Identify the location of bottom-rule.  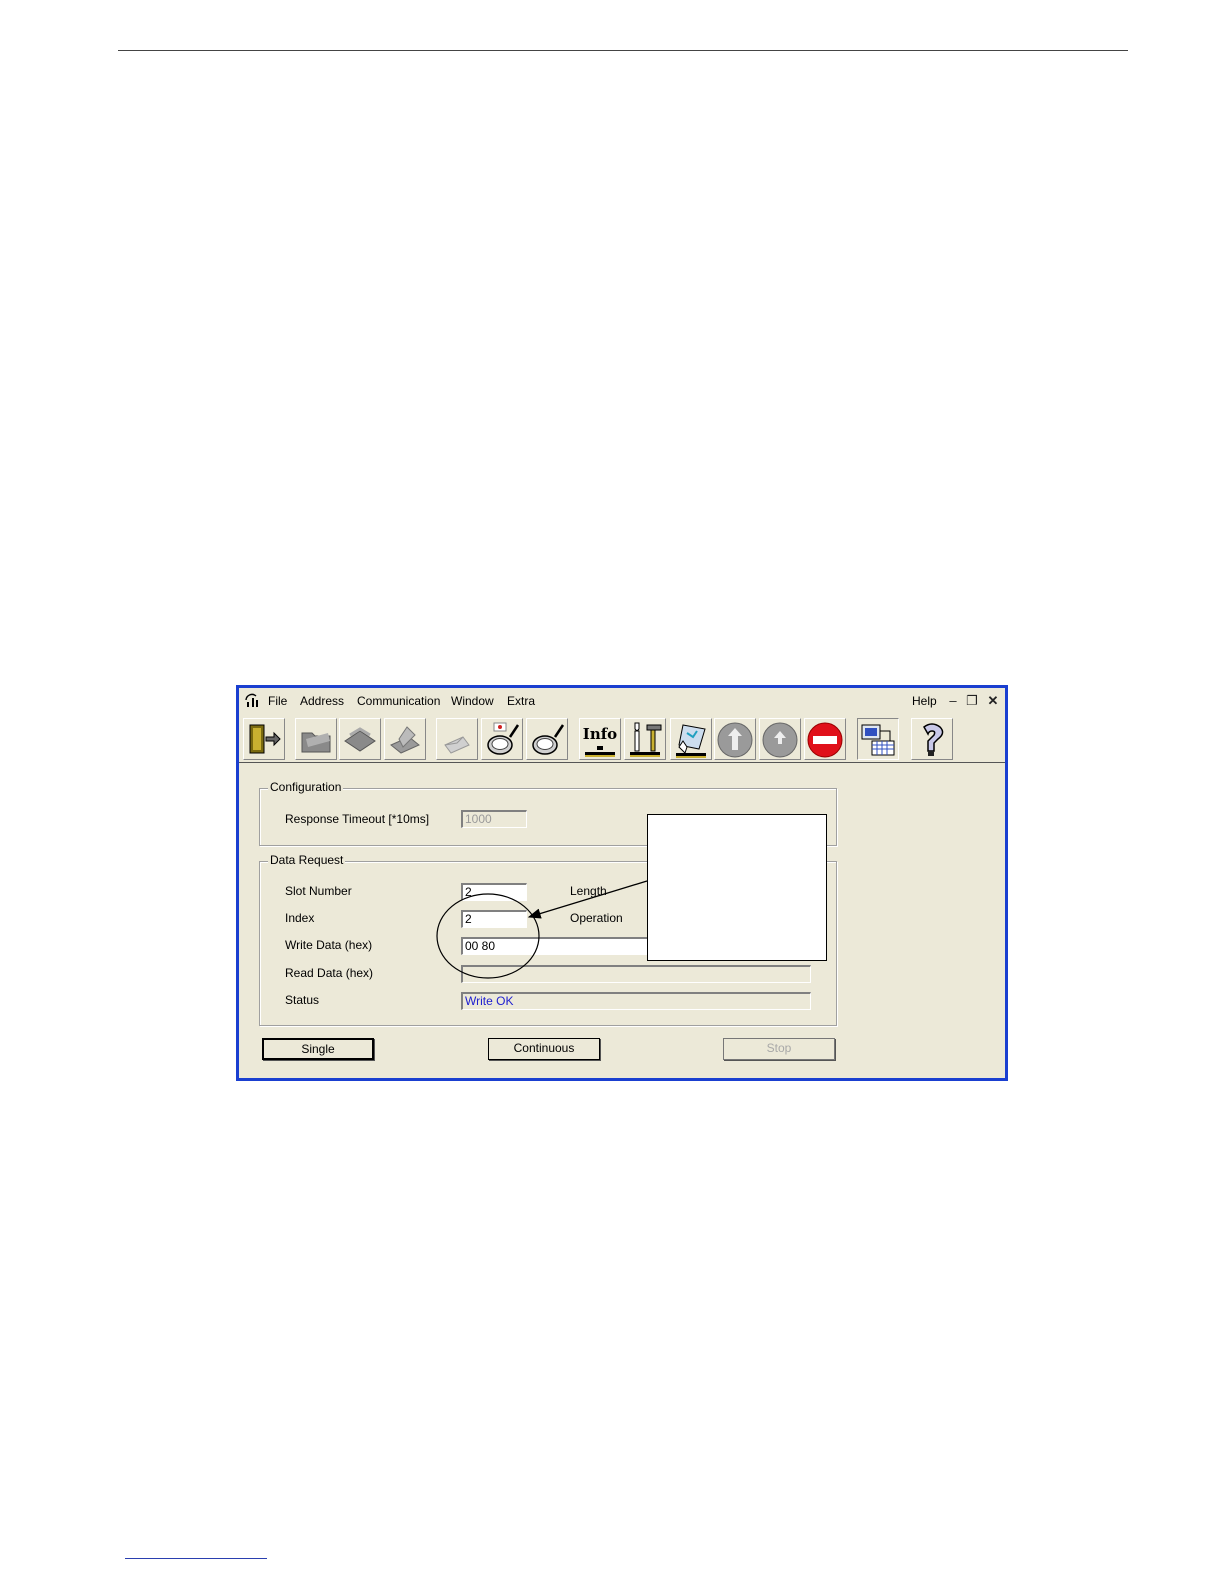
(196, 1558).